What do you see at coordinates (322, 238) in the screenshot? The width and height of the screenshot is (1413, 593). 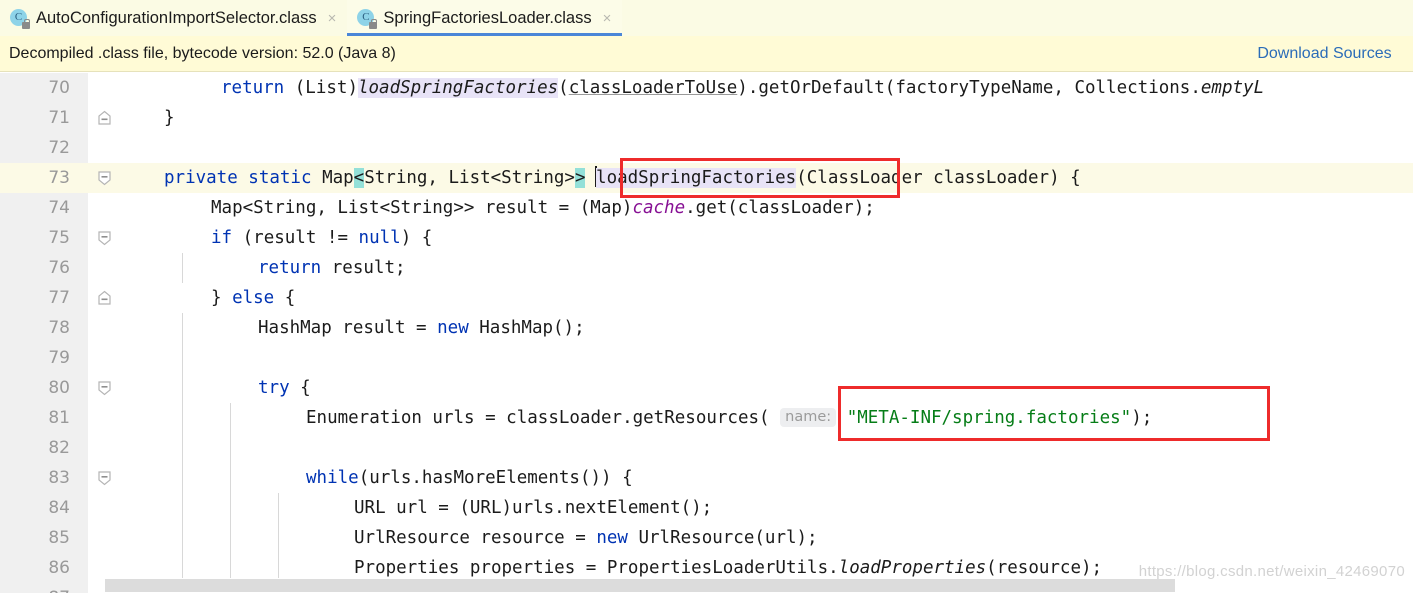 I see `code-text: if (result != null) {` at bounding box center [322, 238].